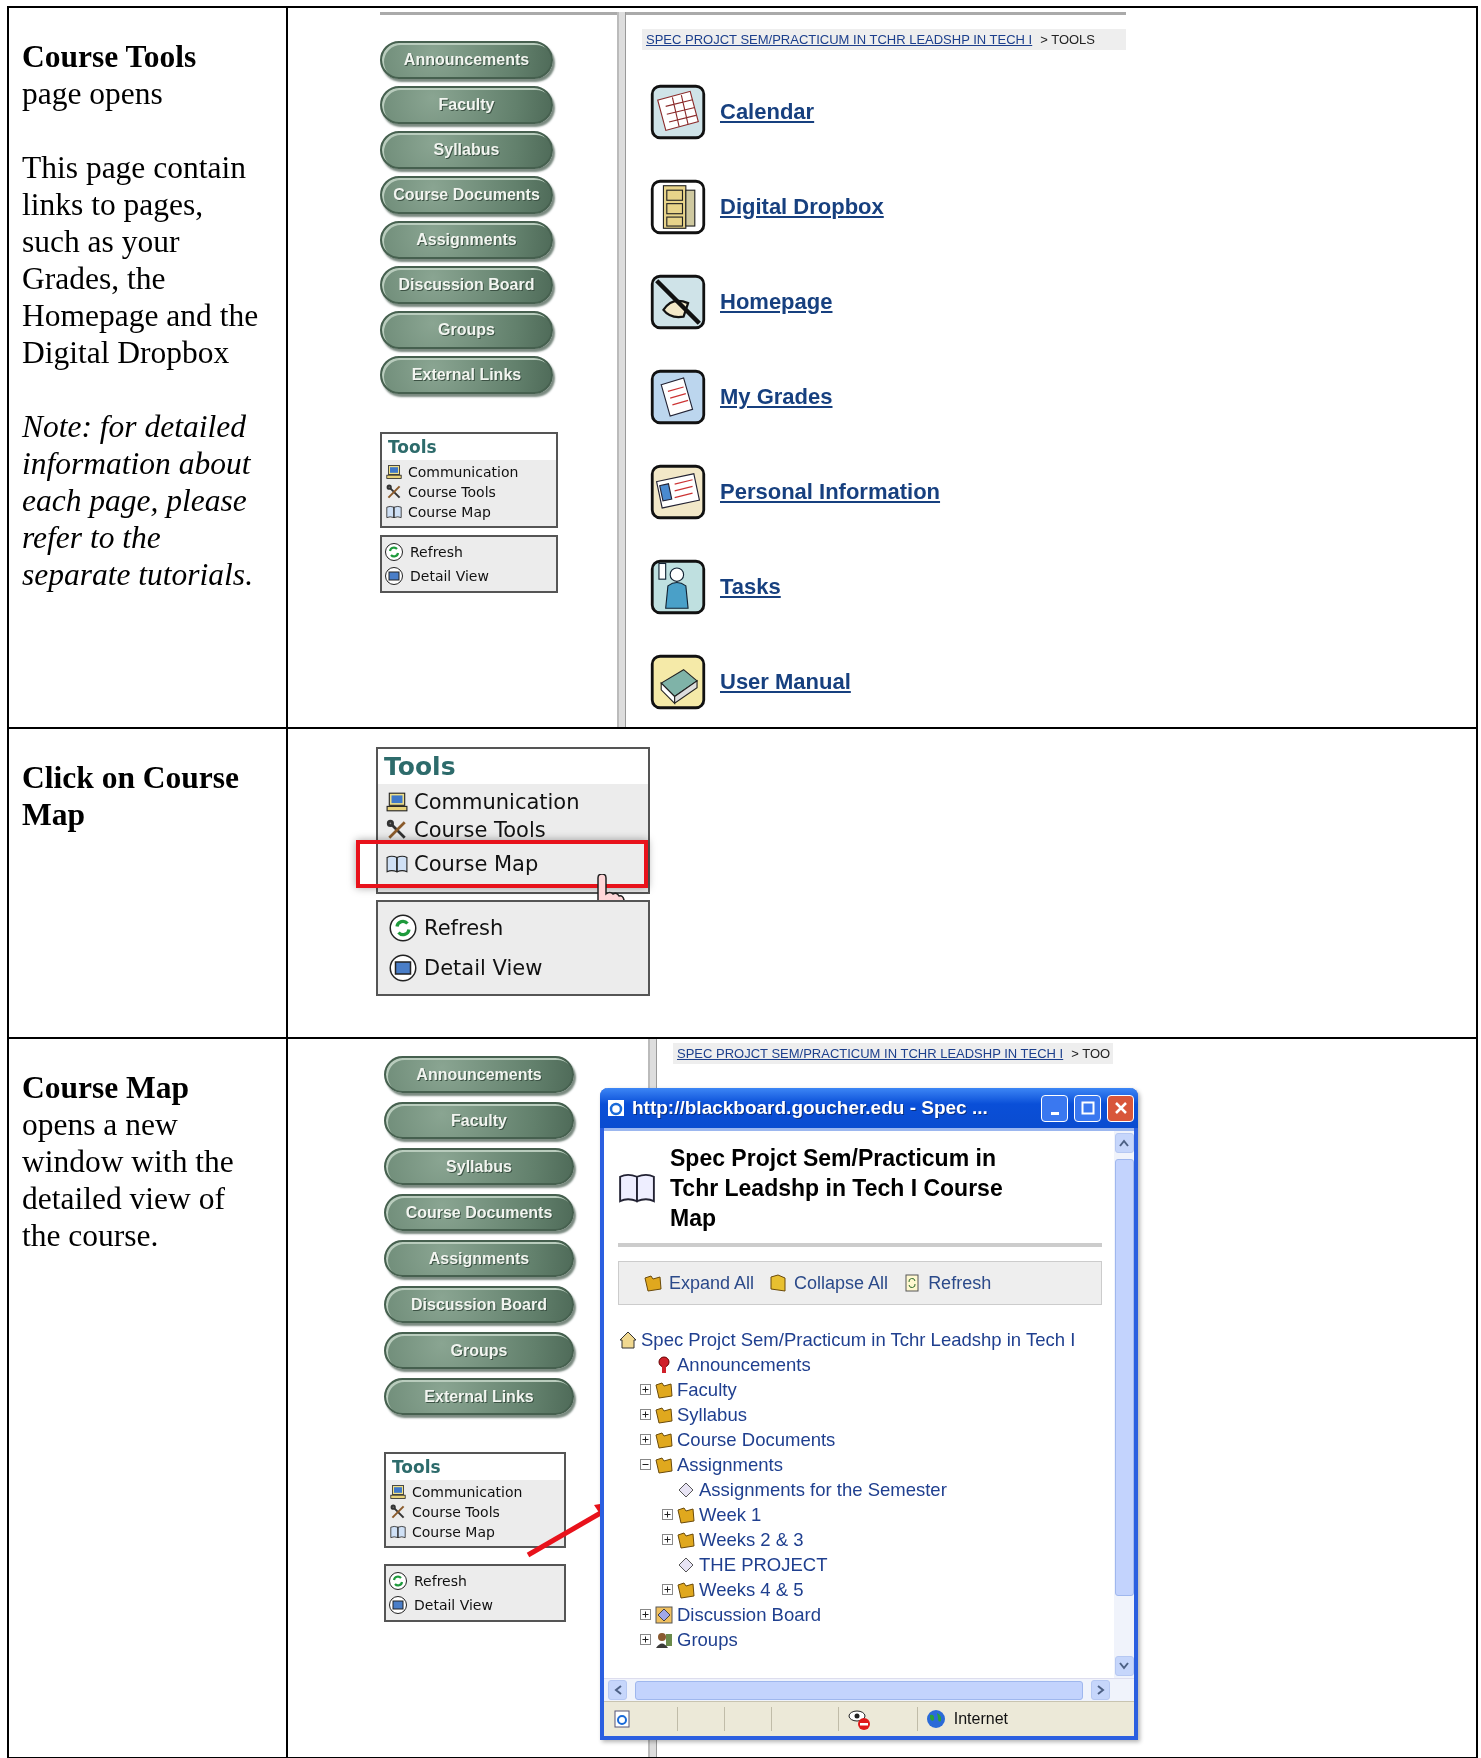 This screenshot has width=1481, height=1758. I want to click on breadcrumb-current: > TOOLS, so click(1068, 39).